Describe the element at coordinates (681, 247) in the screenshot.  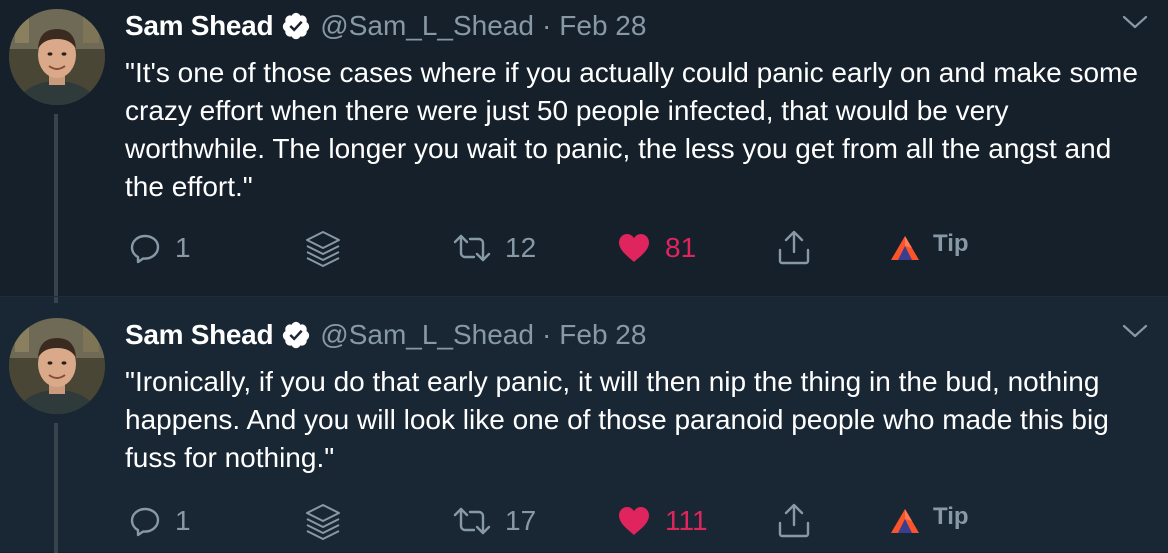
I see `like-count: 81` at that location.